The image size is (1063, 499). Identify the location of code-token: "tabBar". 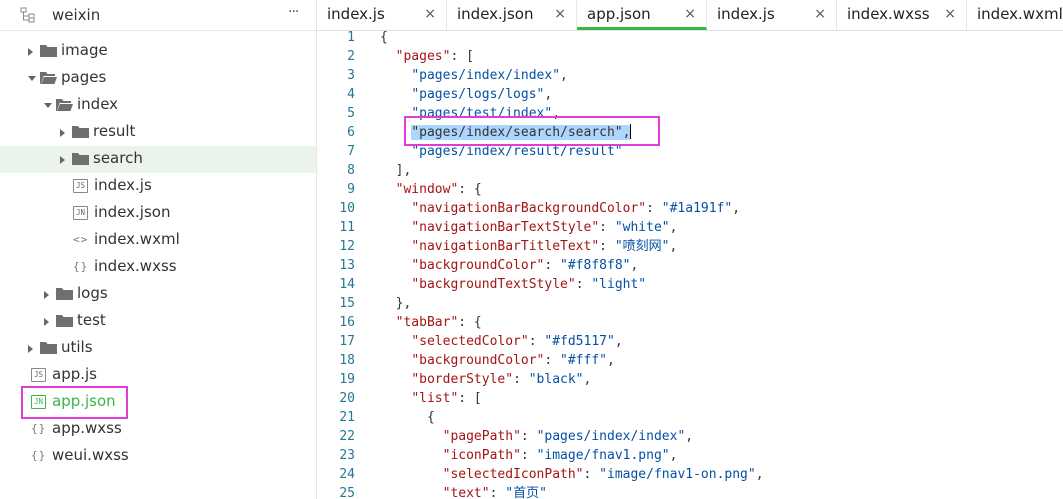
(427, 322).